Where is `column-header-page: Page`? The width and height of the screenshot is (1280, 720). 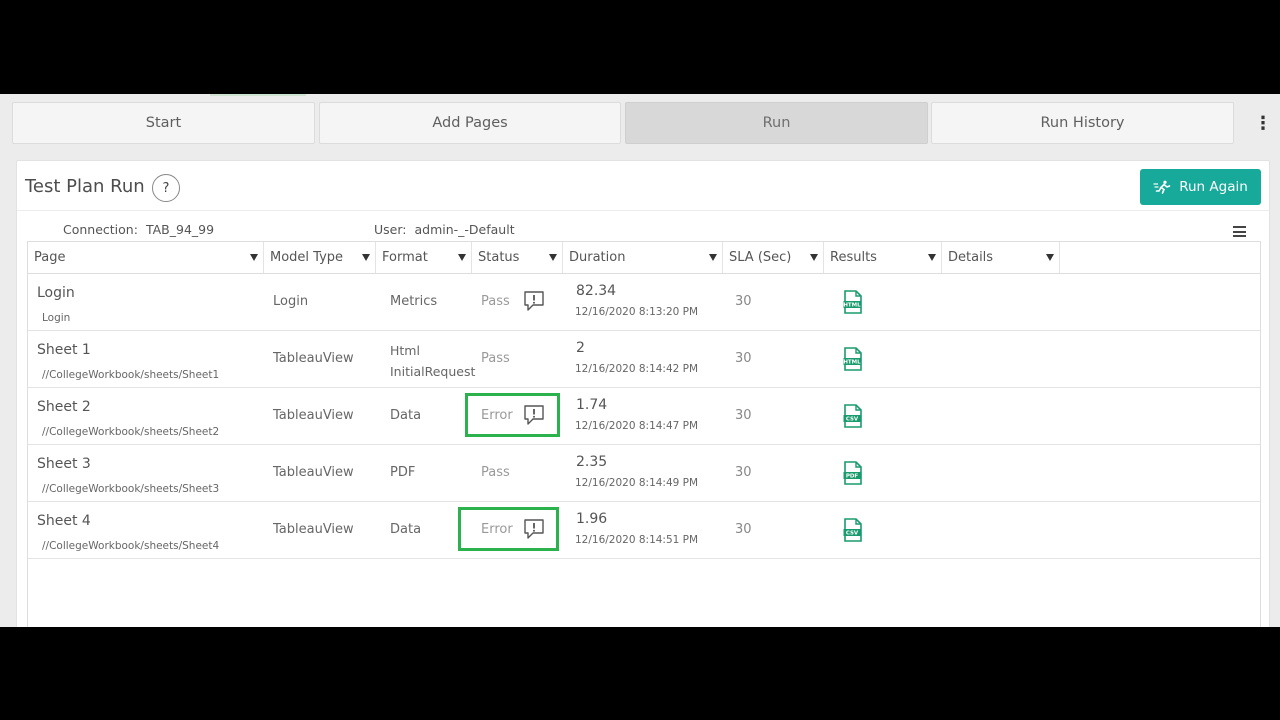
column-header-page: Page is located at coordinates (146, 257).